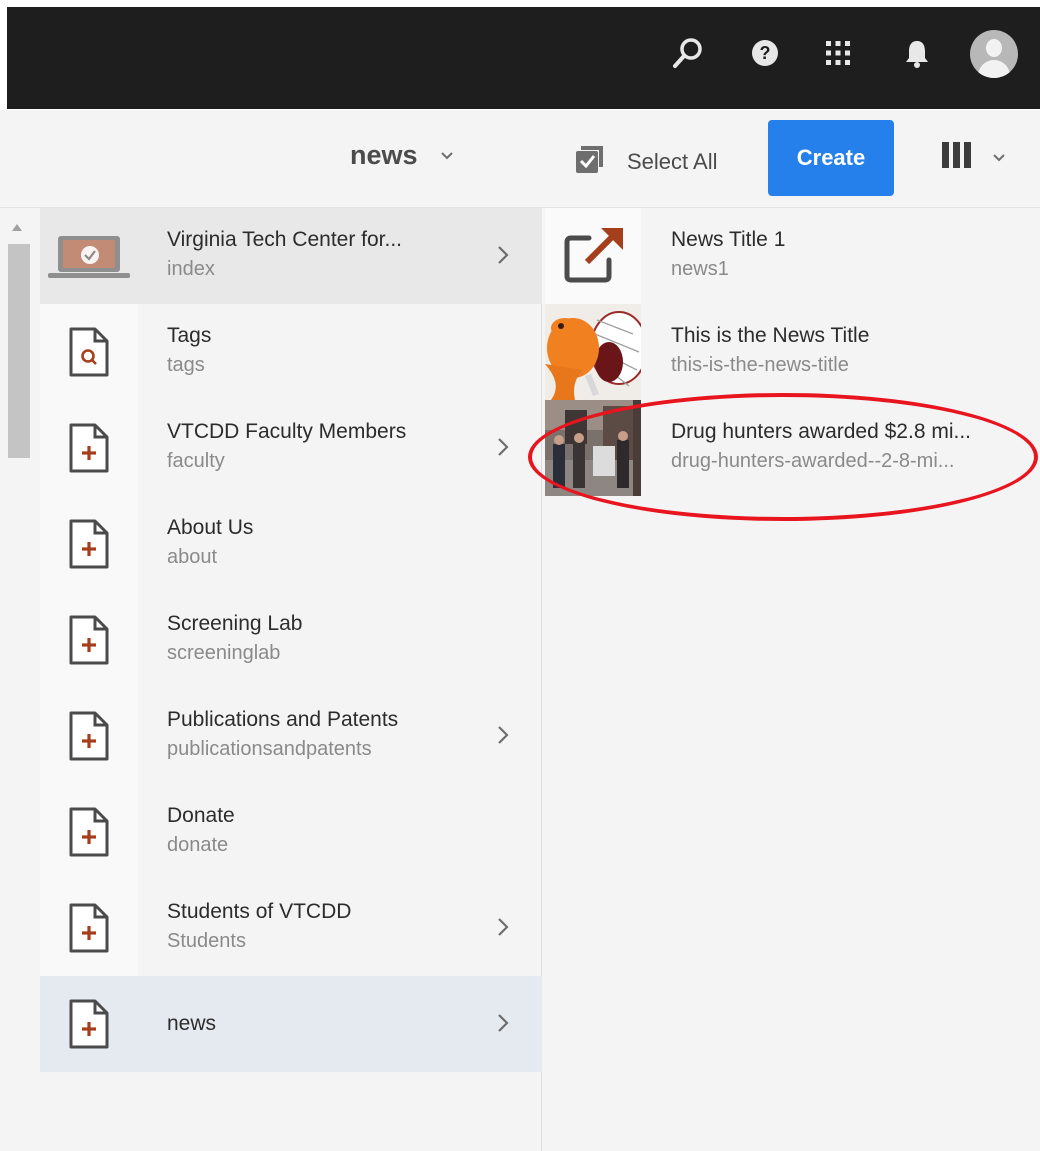 The image size is (1040, 1151). Describe the element at coordinates (728, 255) in the screenshot. I see `column-item-text: News Title 1 news1` at that location.